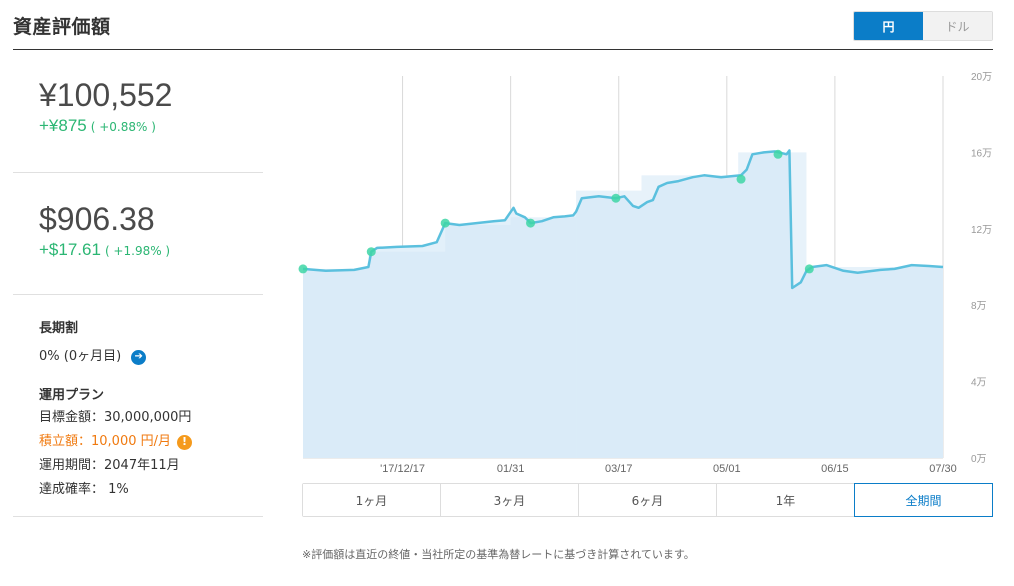 The image size is (1014, 586). I want to click on warning-icon: !, so click(184, 442).